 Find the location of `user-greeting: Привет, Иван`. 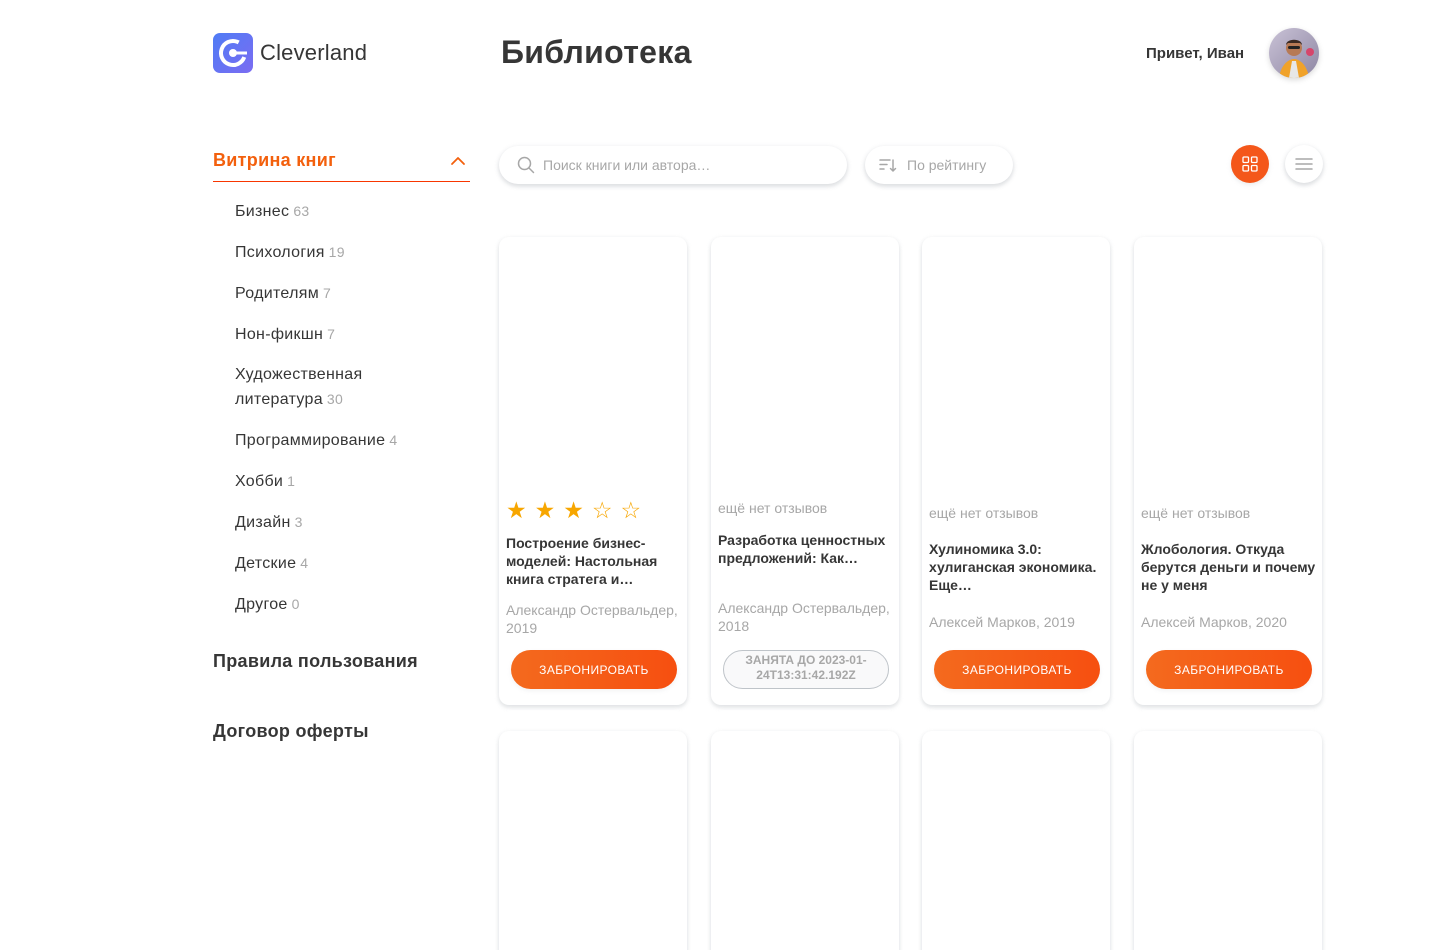

user-greeting: Привет, Иван is located at coordinates (1195, 53).